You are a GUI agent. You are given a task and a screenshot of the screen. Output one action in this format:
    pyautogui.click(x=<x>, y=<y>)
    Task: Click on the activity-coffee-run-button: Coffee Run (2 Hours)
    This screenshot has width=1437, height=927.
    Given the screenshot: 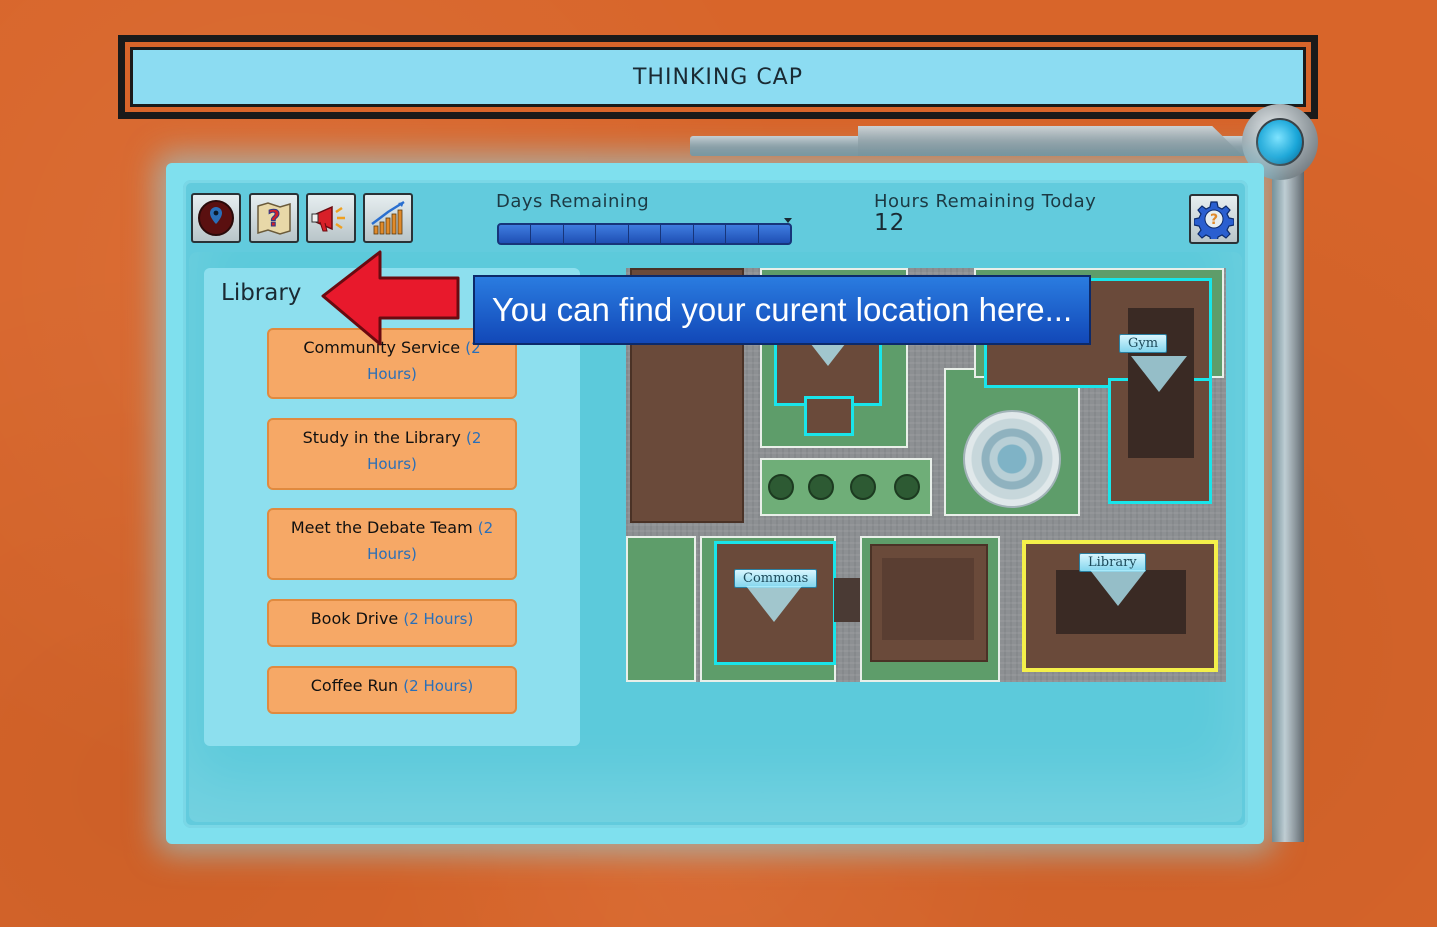 What is the action you would take?
    pyautogui.click(x=392, y=690)
    